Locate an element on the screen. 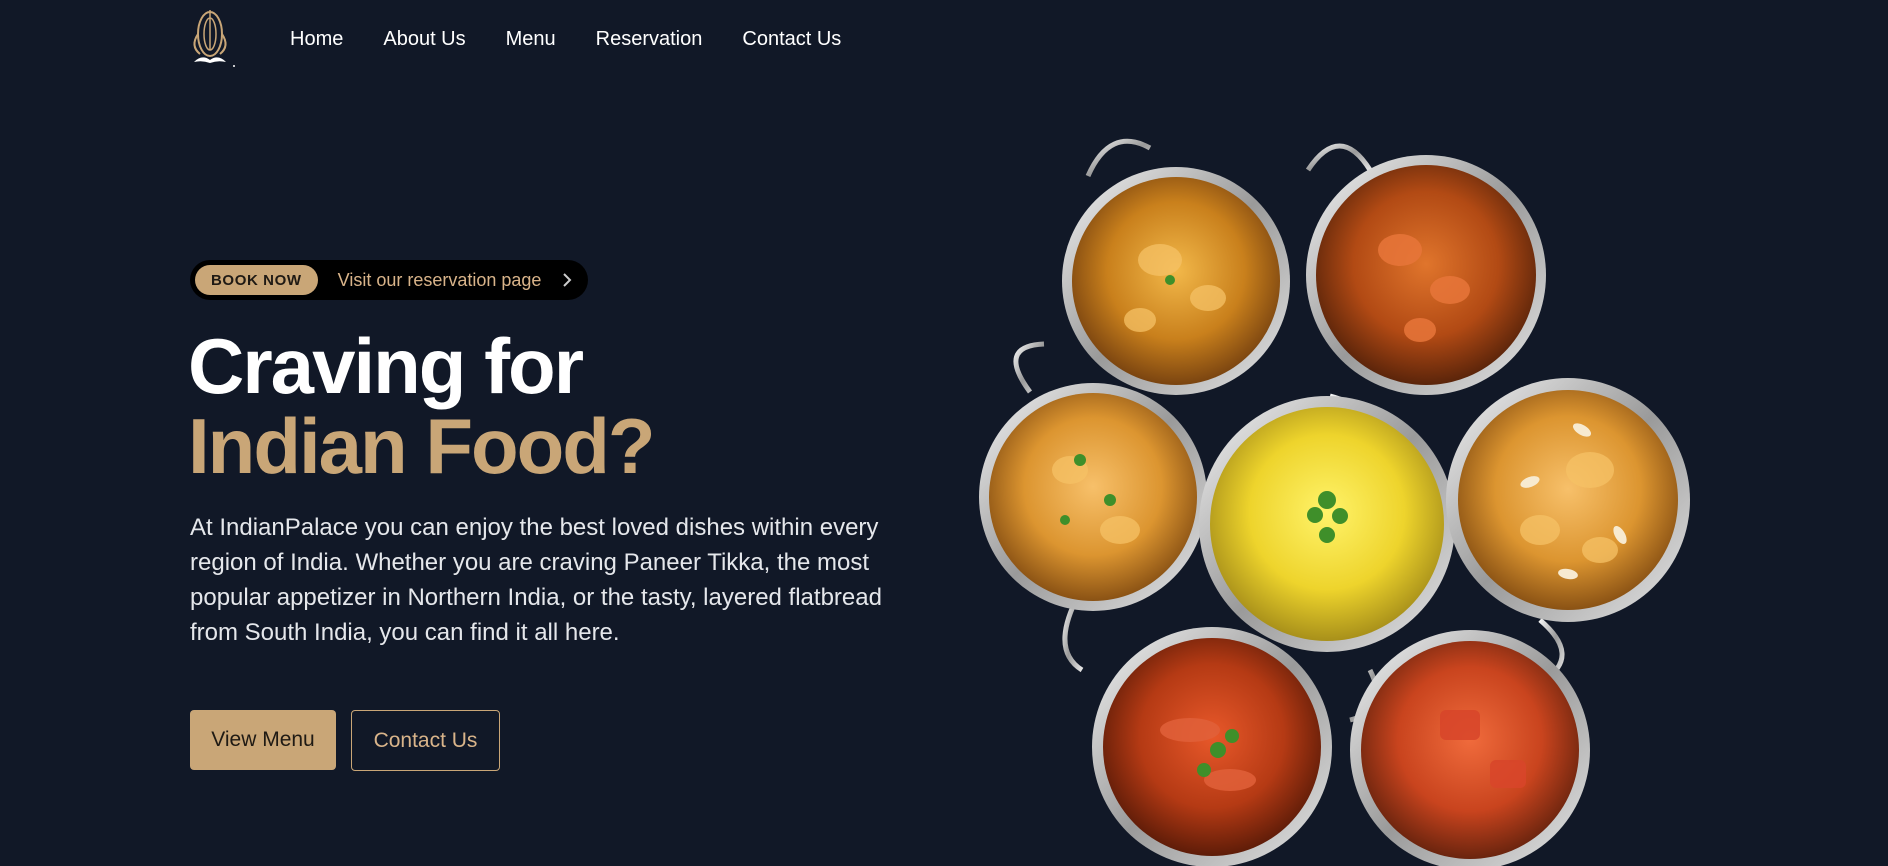 Image resolution: width=1888 pixels, height=866 pixels. hero-title-line2: Indian Food? is located at coordinates (422, 446).